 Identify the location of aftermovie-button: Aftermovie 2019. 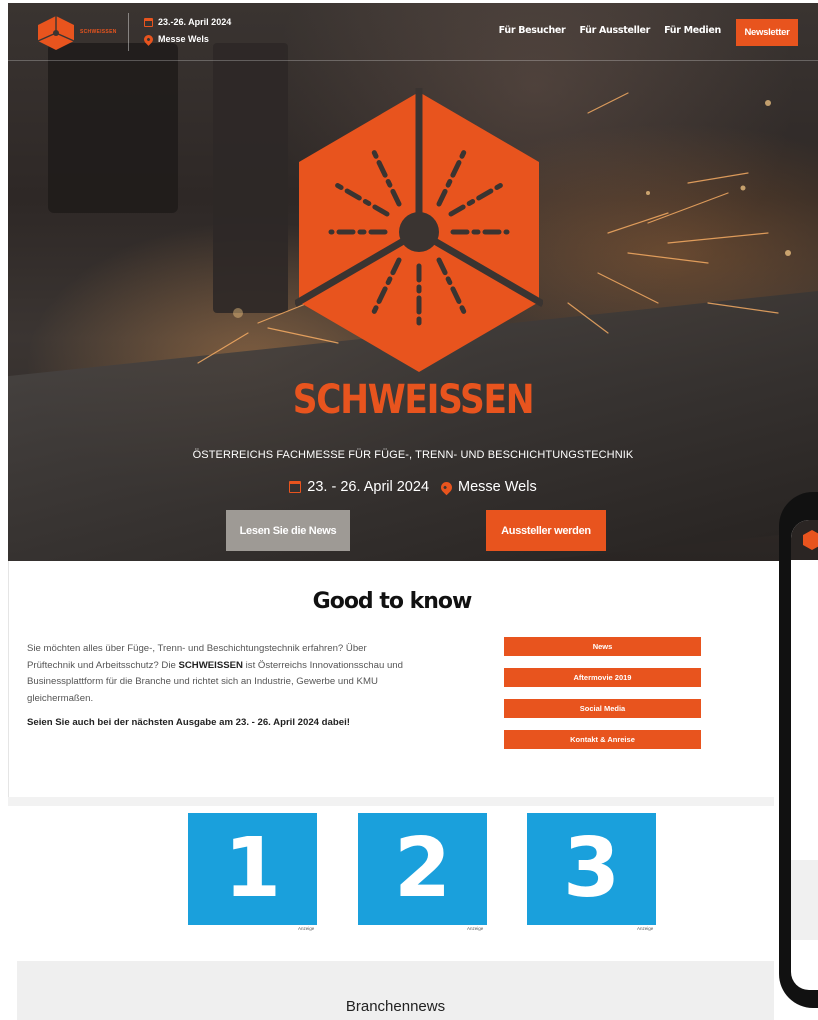
(602, 677).